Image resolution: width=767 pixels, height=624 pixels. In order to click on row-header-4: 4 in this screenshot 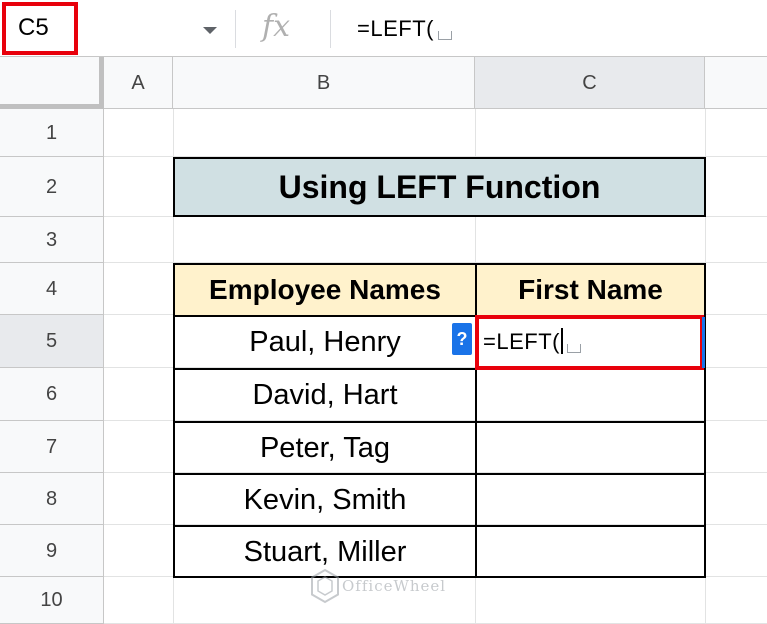, I will do `click(52, 289)`.